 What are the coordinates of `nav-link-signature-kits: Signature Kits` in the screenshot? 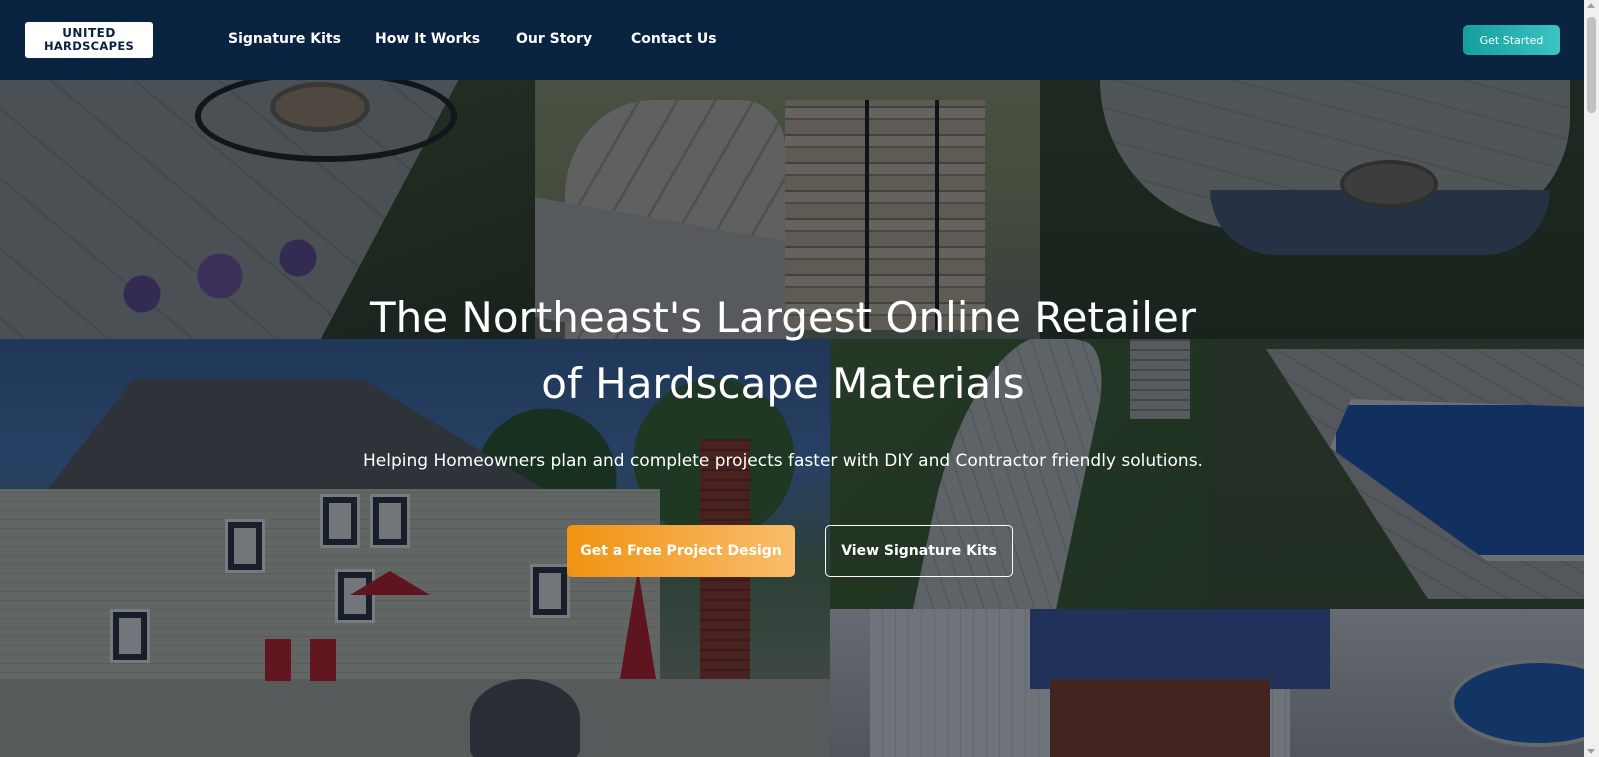 It's located at (284, 39).